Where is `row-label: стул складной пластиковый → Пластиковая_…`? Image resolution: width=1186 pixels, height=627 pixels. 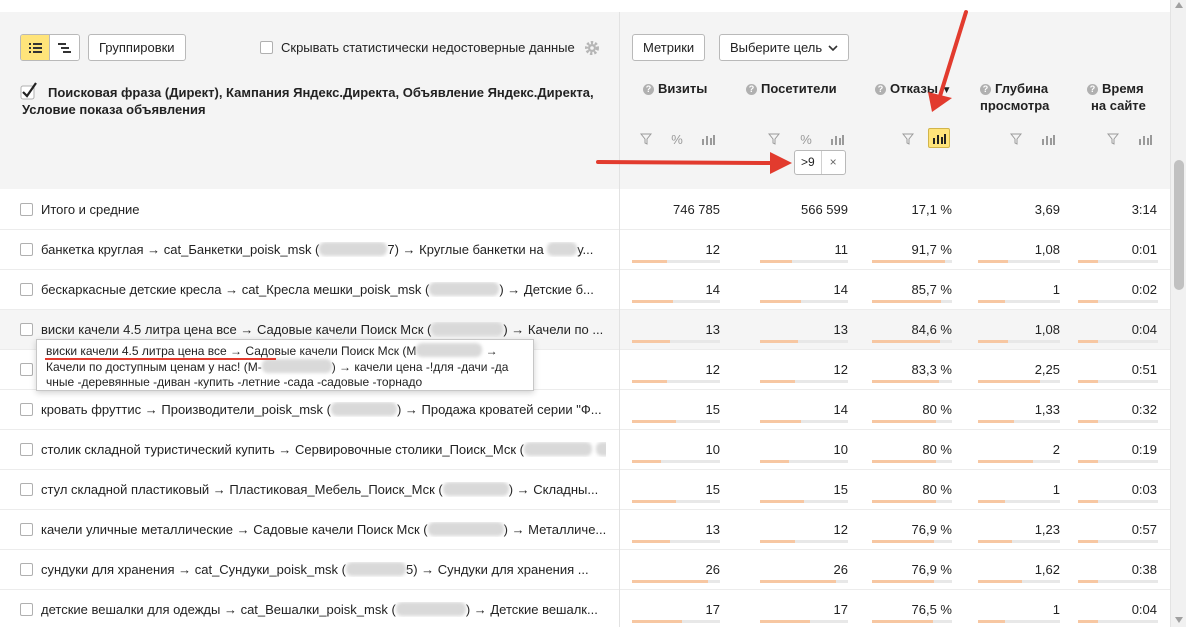
row-label: стул складной пластиковый → Пластиковая_… is located at coordinates (323, 489).